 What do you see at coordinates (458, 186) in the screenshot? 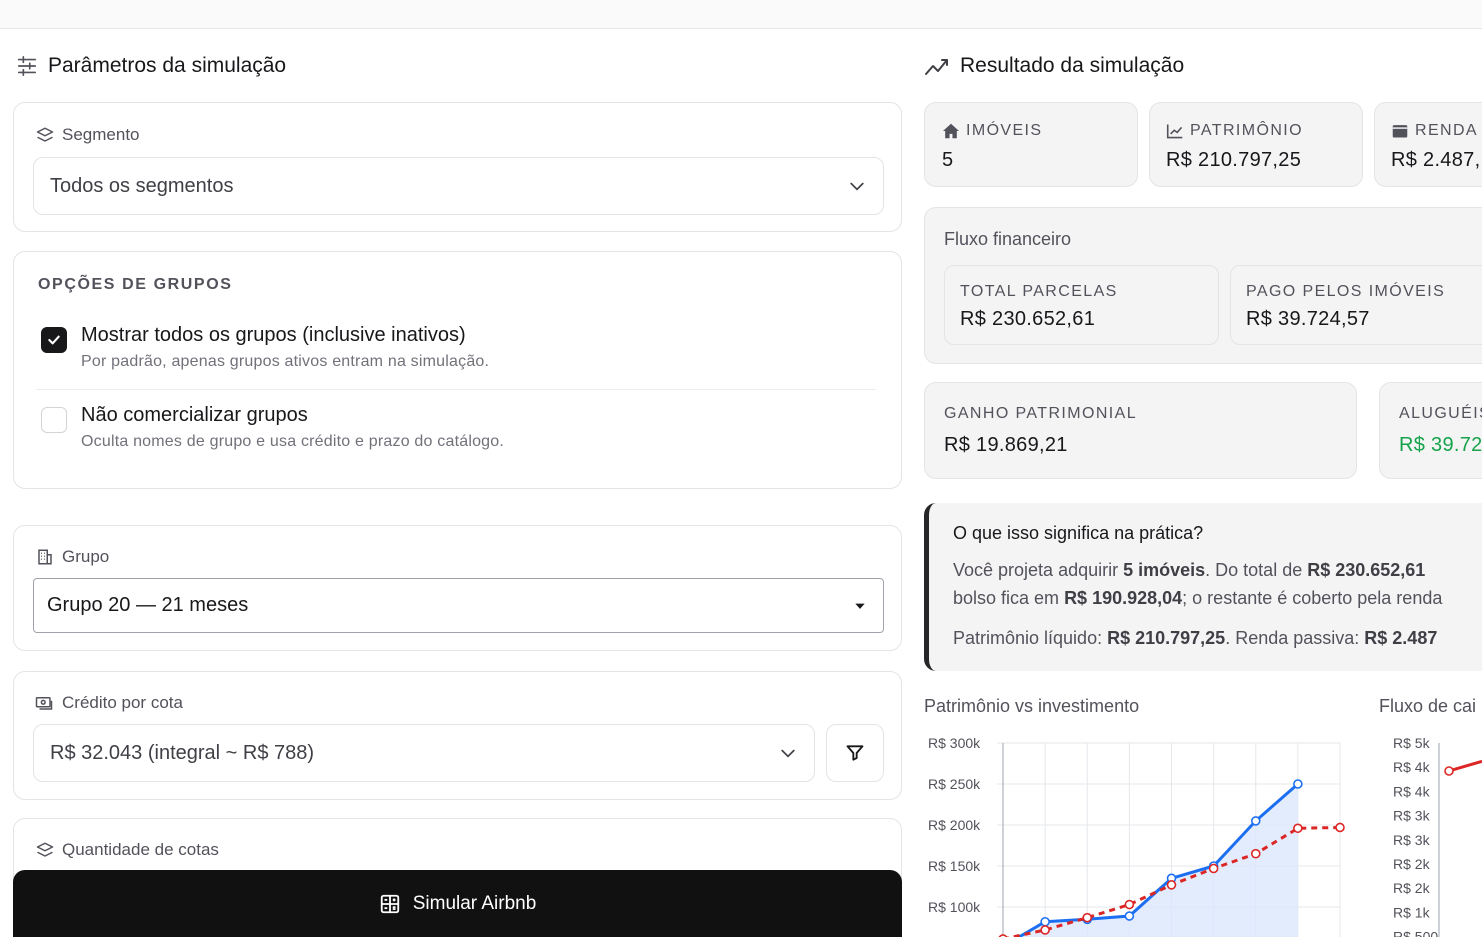
I see `segment-select: Todos os segmentos` at bounding box center [458, 186].